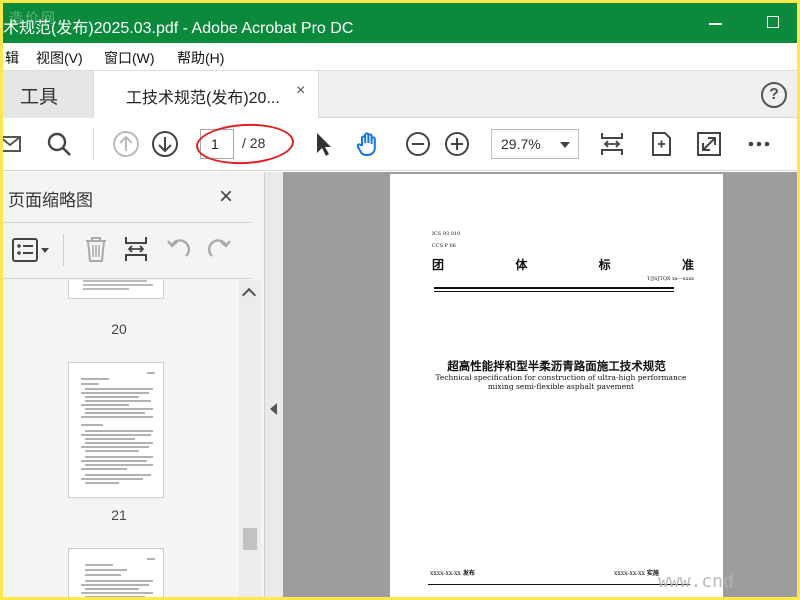 The height and width of the screenshot is (600, 800). Describe the element at coordinates (521, 265) in the screenshot. I see `standard-type-char: 体` at that location.